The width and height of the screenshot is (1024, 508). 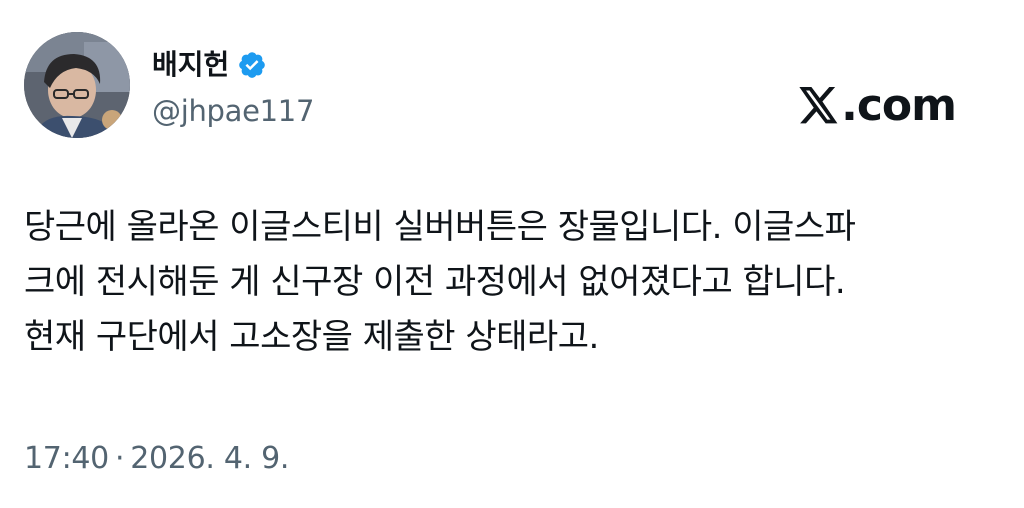 I want to click on tweet-timestamp: 17:40 · 2026. 4. 9., so click(x=156, y=459).